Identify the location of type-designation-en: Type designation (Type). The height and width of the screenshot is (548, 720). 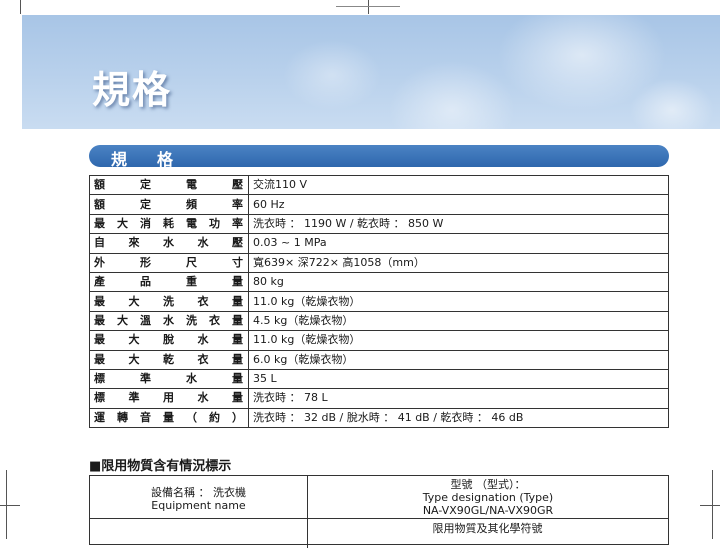
(488, 497).